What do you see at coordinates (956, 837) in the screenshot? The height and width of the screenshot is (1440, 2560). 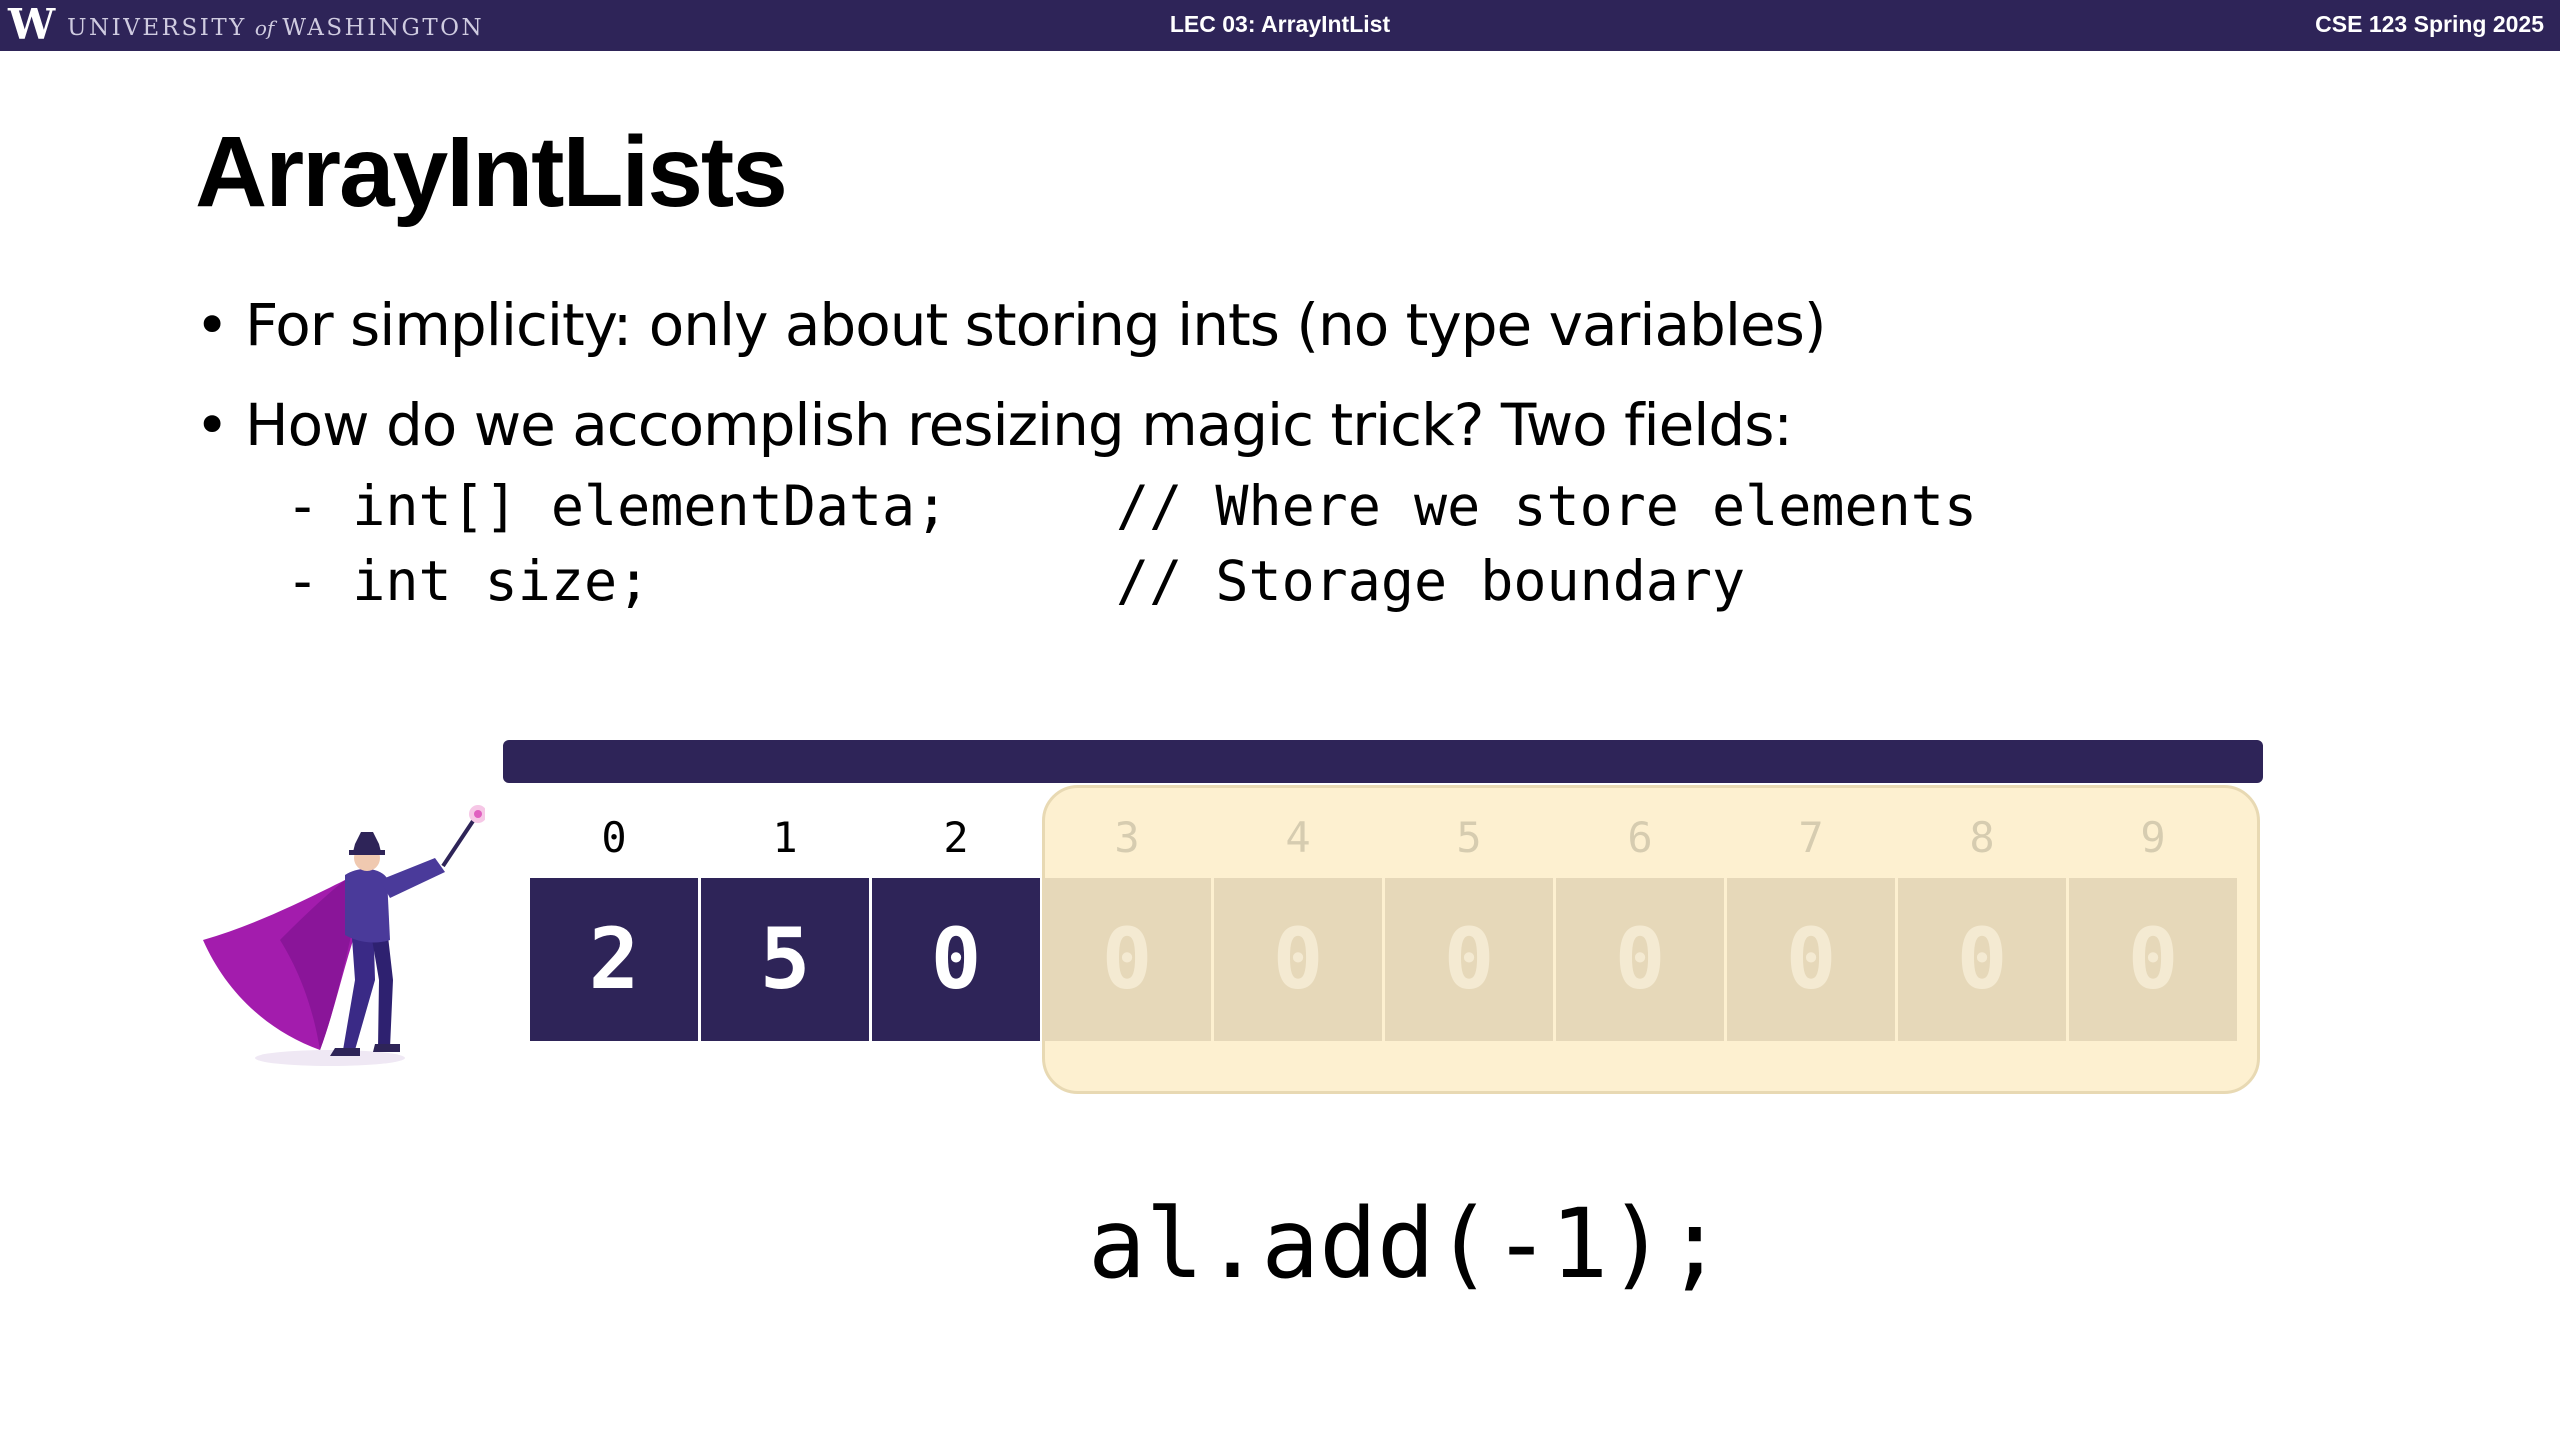 I see `array-index-label: 2` at bounding box center [956, 837].